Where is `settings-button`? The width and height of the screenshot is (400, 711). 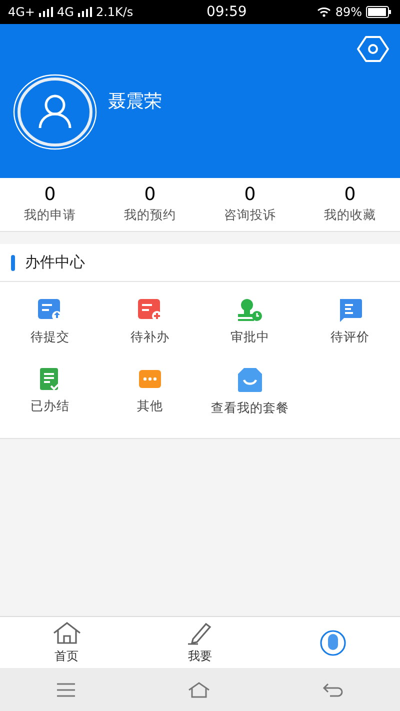 settings-button is located at coordinates (373, 49).